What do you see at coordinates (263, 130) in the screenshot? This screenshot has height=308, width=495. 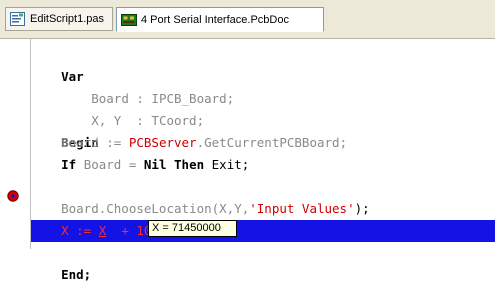 I see `code-line: Begin` at bounding box center [263, 130].